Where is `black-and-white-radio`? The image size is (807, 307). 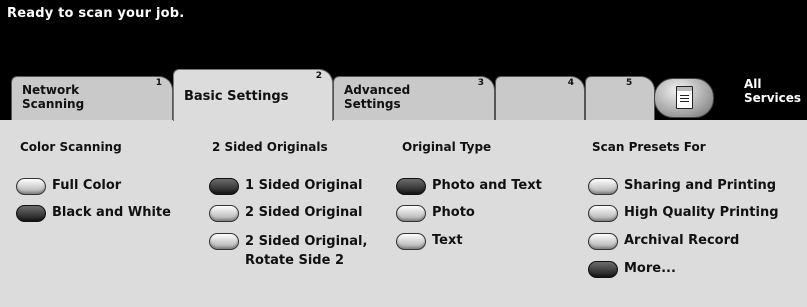
black-and-white-radio is located at coordinates (31, 213).